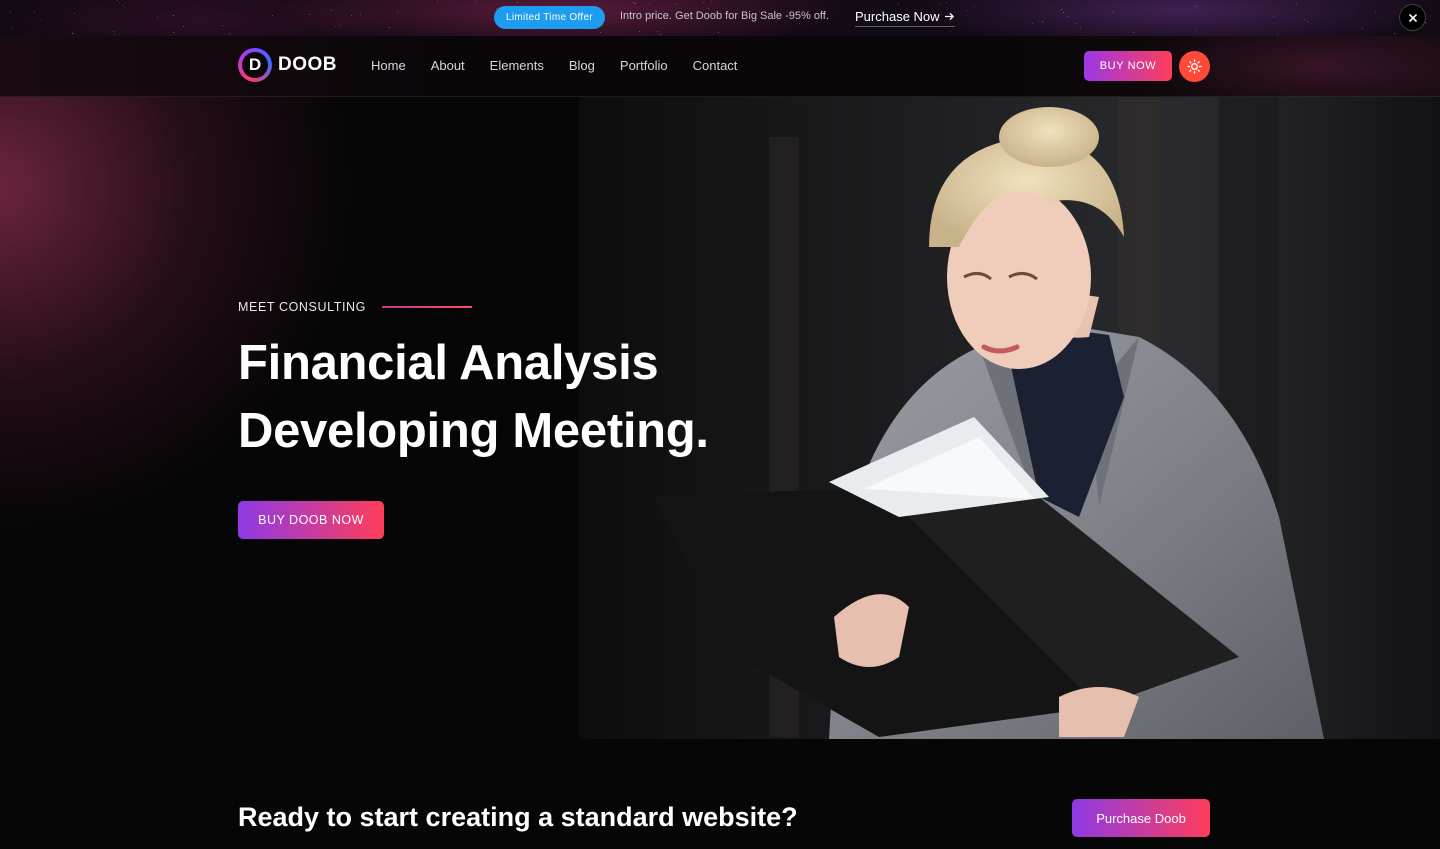 The width and height of the screenshot is (1440, 849). Describe the element at coordinates (307, 64) in the screenshot. I see `logo-text: DOOB` at that location.